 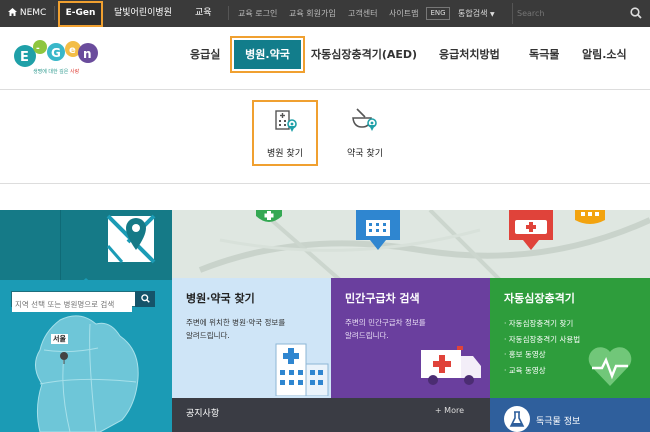 I want to click on region-search-button, so click(x=145, y=299).